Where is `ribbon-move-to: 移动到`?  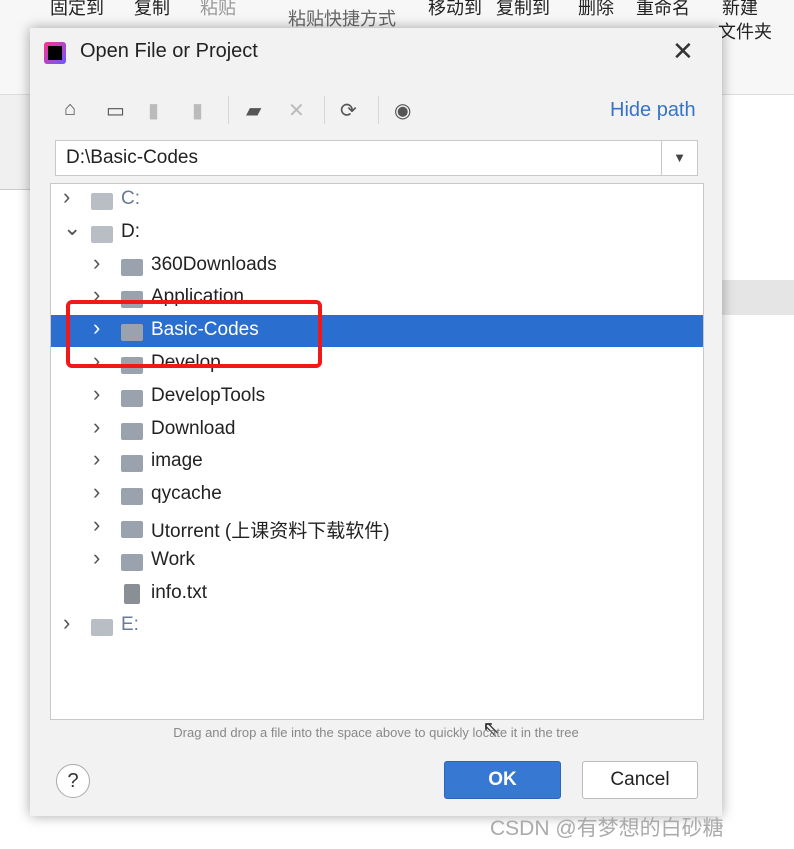 ribbon-move-to: 移动到 is located at coordinates (455, 10).